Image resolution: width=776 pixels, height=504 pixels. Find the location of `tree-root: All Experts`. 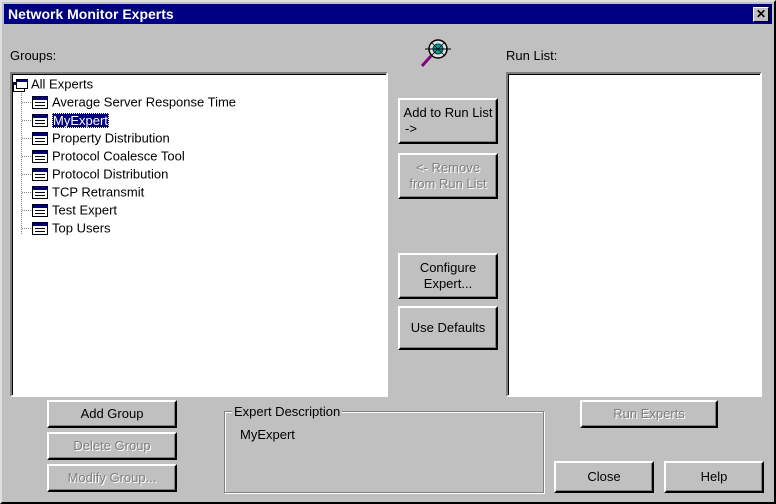

tree-root: All Experts is located at coordinates (53, 84).